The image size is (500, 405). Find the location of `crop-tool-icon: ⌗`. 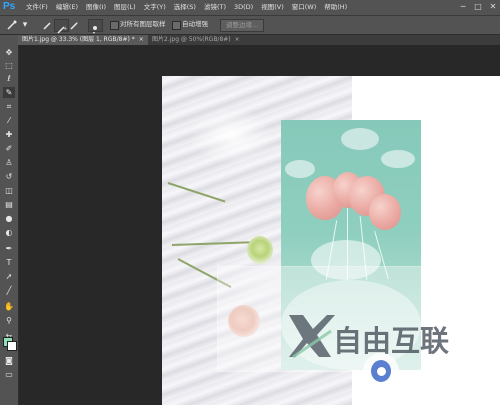

crop-tool-icon: ⌗ is located at coordinates (9, 106).